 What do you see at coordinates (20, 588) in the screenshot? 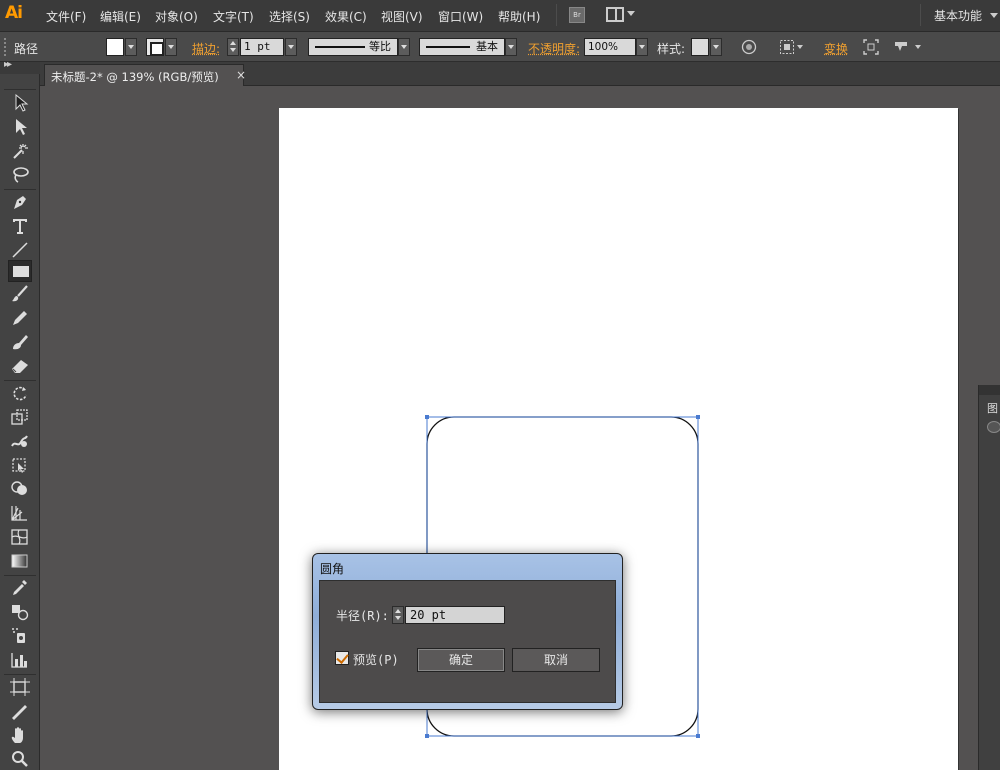
I see `eyedropper-tool-icon` at bounding box center [20, 588].